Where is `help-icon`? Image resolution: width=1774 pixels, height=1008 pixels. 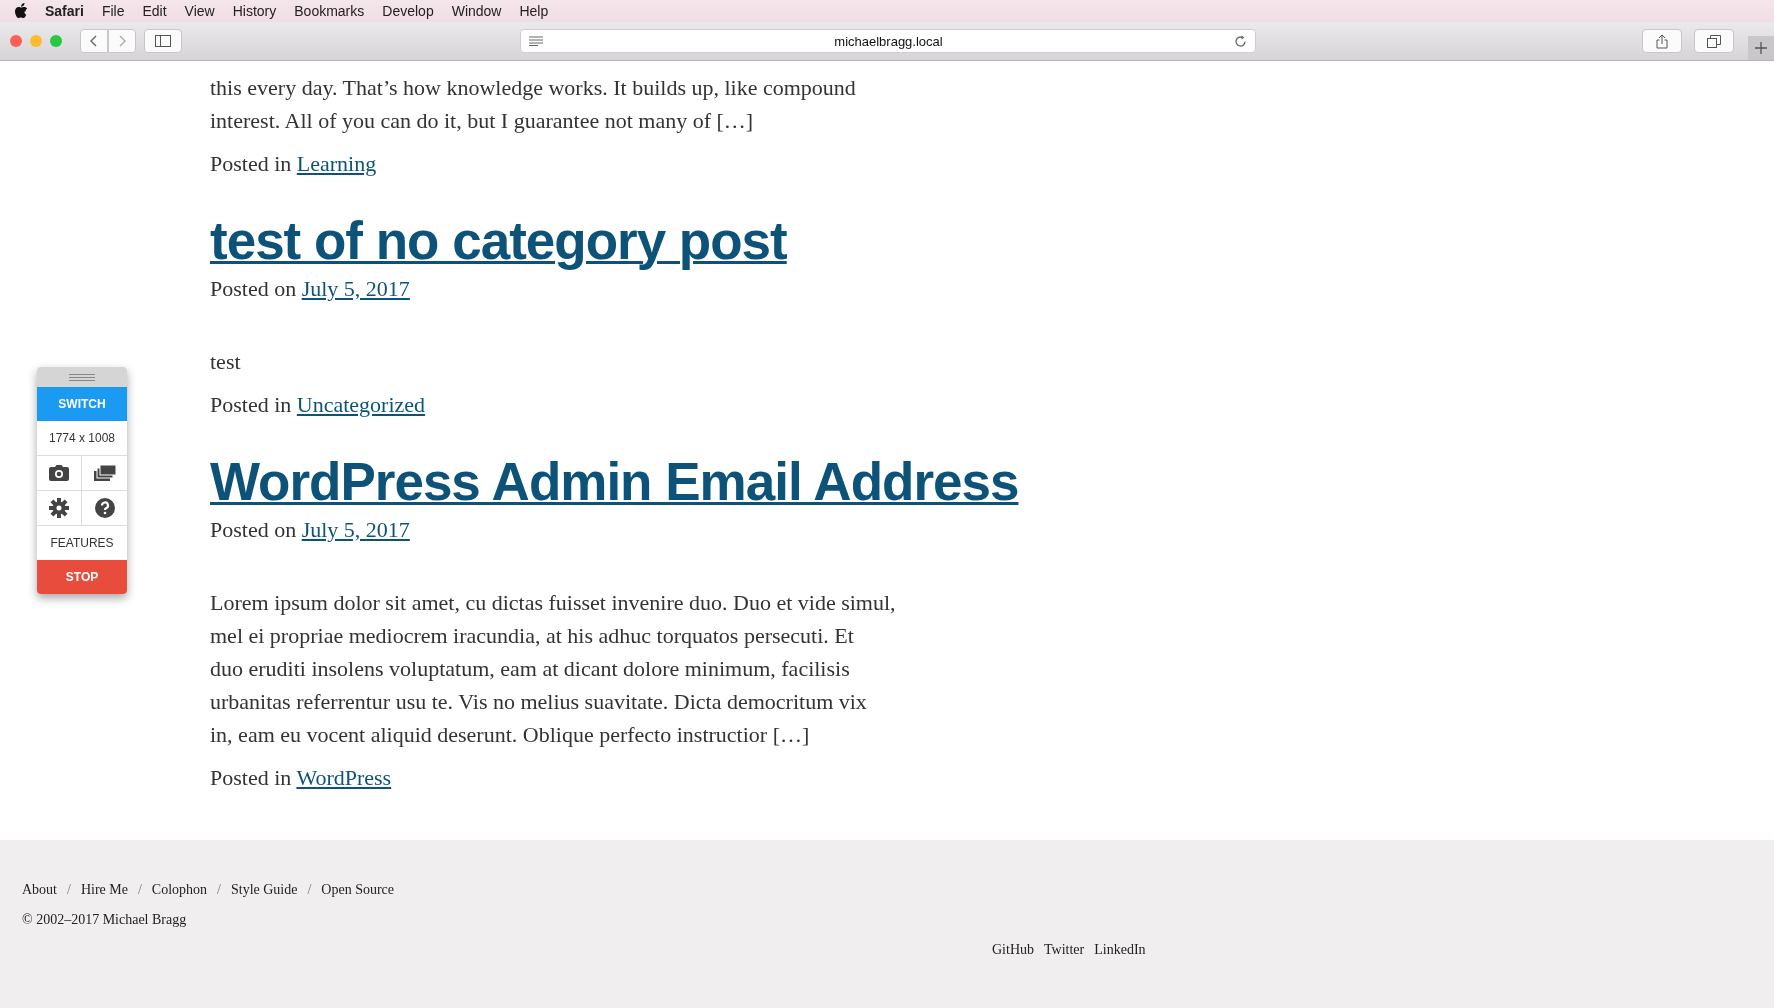 help-icon is located at coordinates (104, 508).